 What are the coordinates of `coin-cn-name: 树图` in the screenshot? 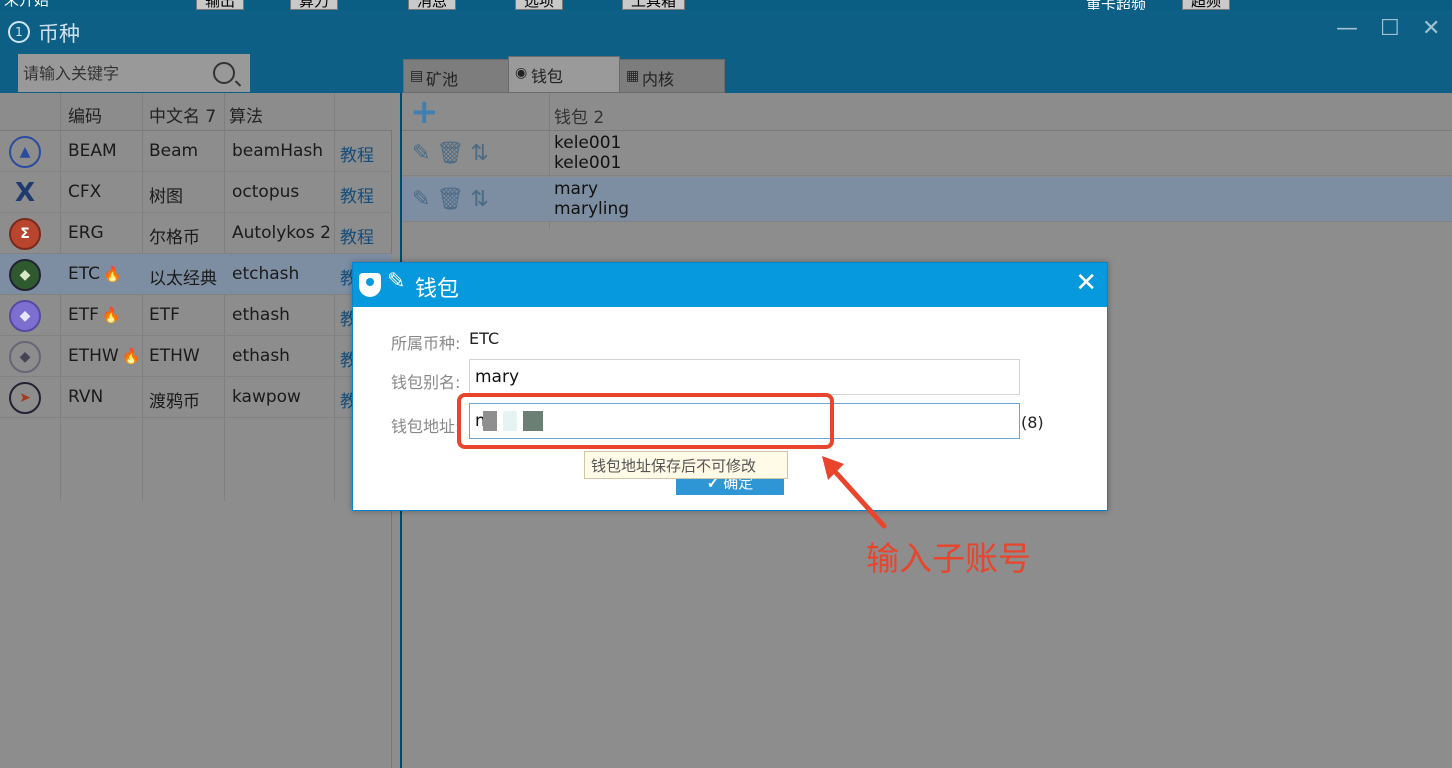 It's located at (166, 197).